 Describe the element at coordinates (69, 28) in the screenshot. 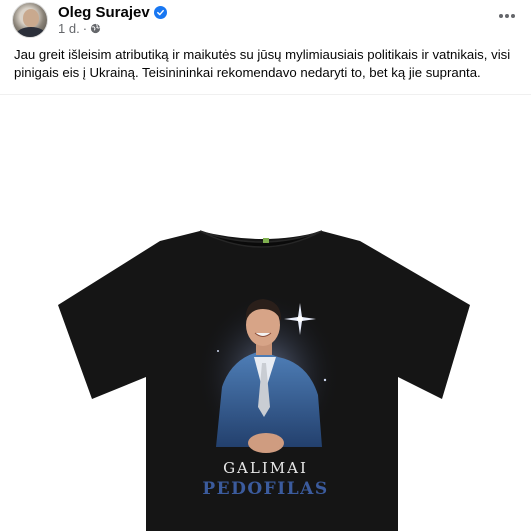

I see `post-time: 1 d.` at that location.